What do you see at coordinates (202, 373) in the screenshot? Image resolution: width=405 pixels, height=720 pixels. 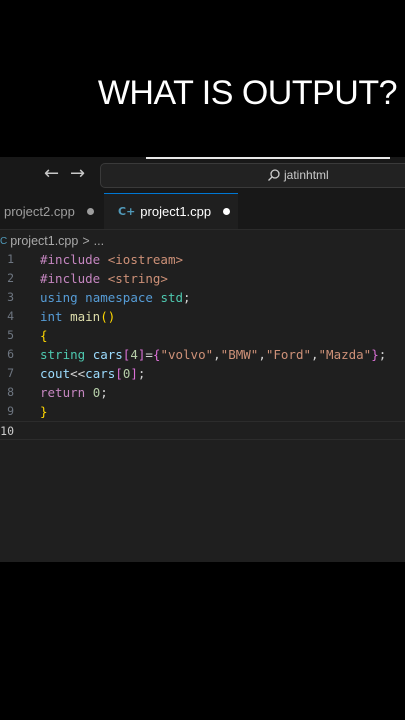 I see `code-line: 7 cout<<cars[0];` at bounding box center [202, 373].